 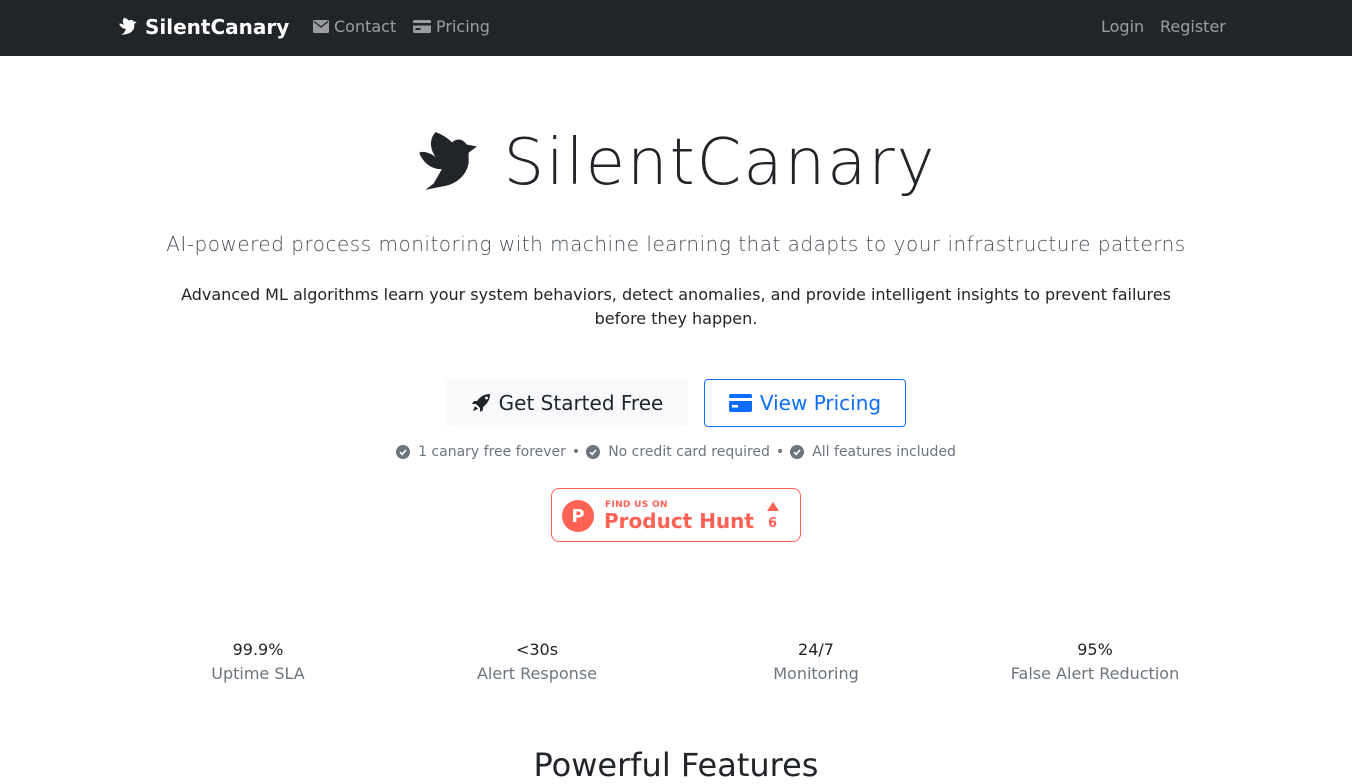 I want to click on hero-title: SilentCanary, so click(x=676, y=163).